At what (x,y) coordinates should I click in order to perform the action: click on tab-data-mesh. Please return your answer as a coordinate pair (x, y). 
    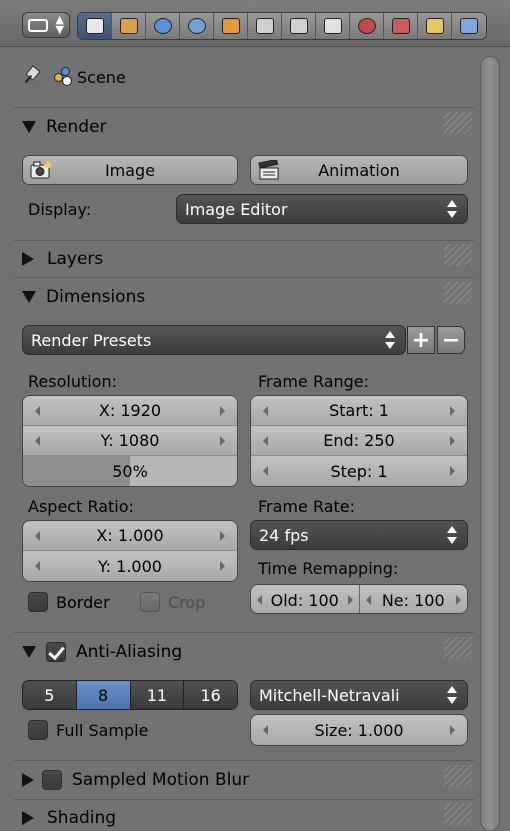
    Looking at the image, I should click on (333, 26).